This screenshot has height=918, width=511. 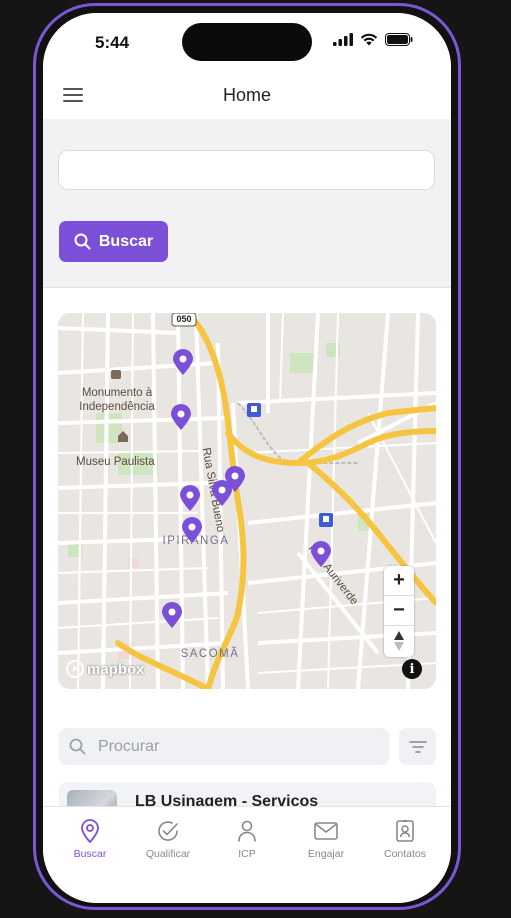 I want to click on tab-contatos: Contatos, so click(x=405, y=839).